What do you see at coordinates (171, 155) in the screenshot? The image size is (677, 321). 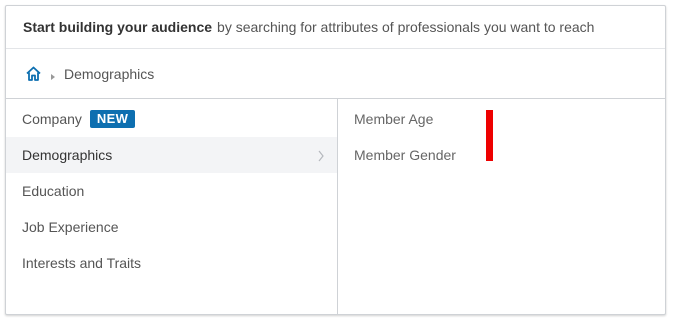 I see `category-item-demographics: Demographics` at bounding box center [171, 155].